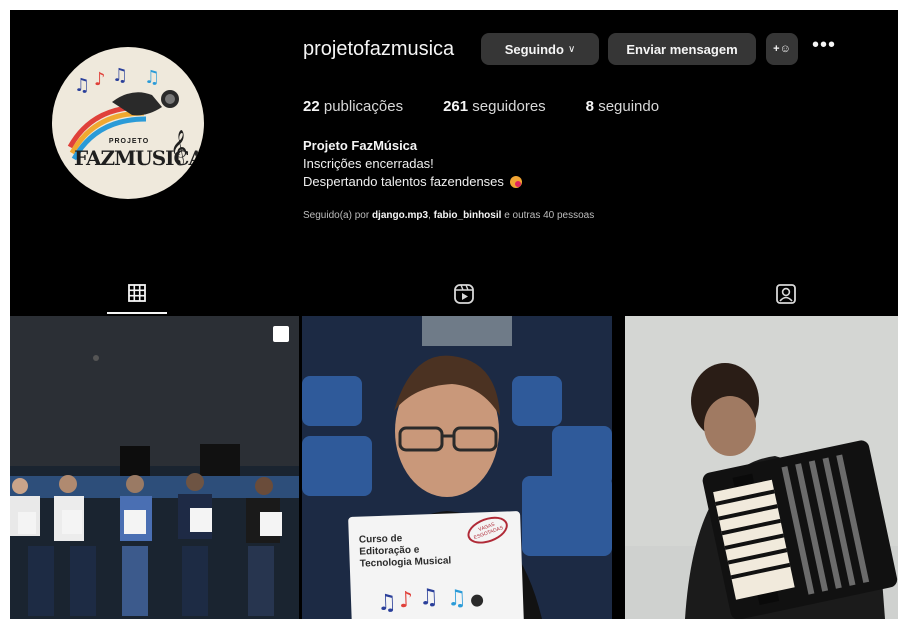  I want to click on add-person-icon: +☺, so click(782, 49).